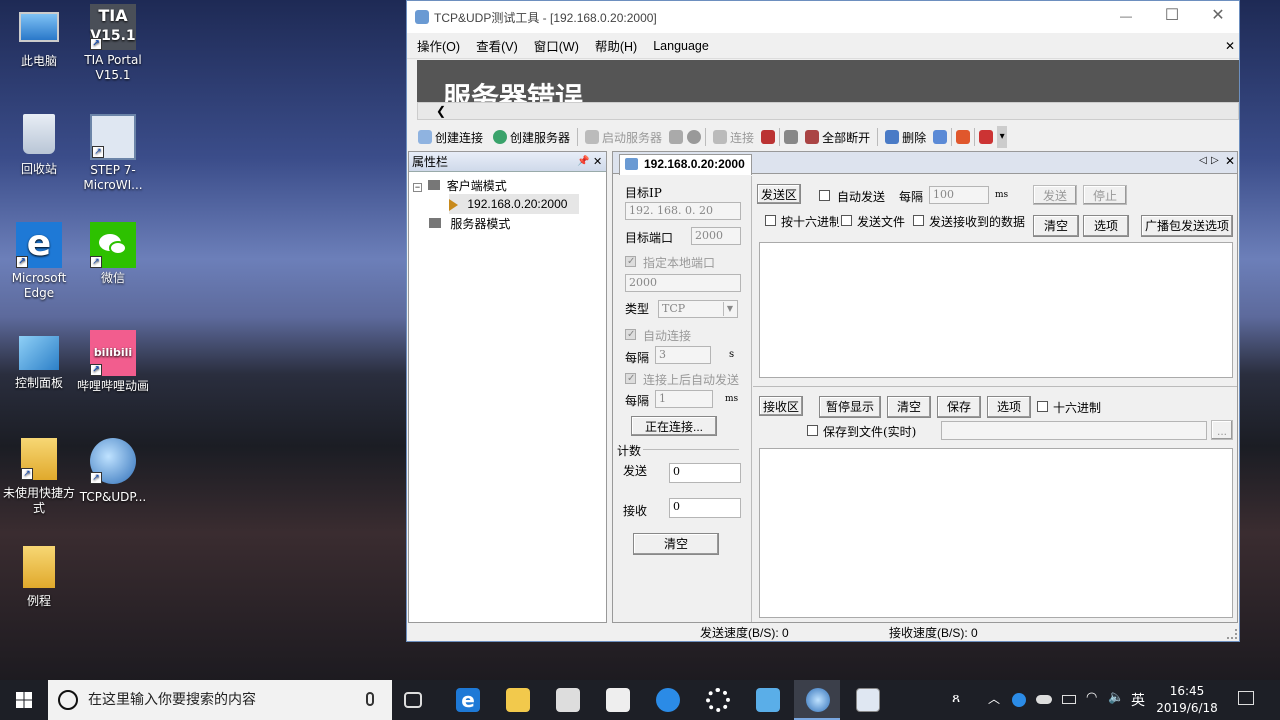 This screenshot has width=1280, height=720. I want to click on toolbar-overflow-button: ▾, so click(1002, 137).